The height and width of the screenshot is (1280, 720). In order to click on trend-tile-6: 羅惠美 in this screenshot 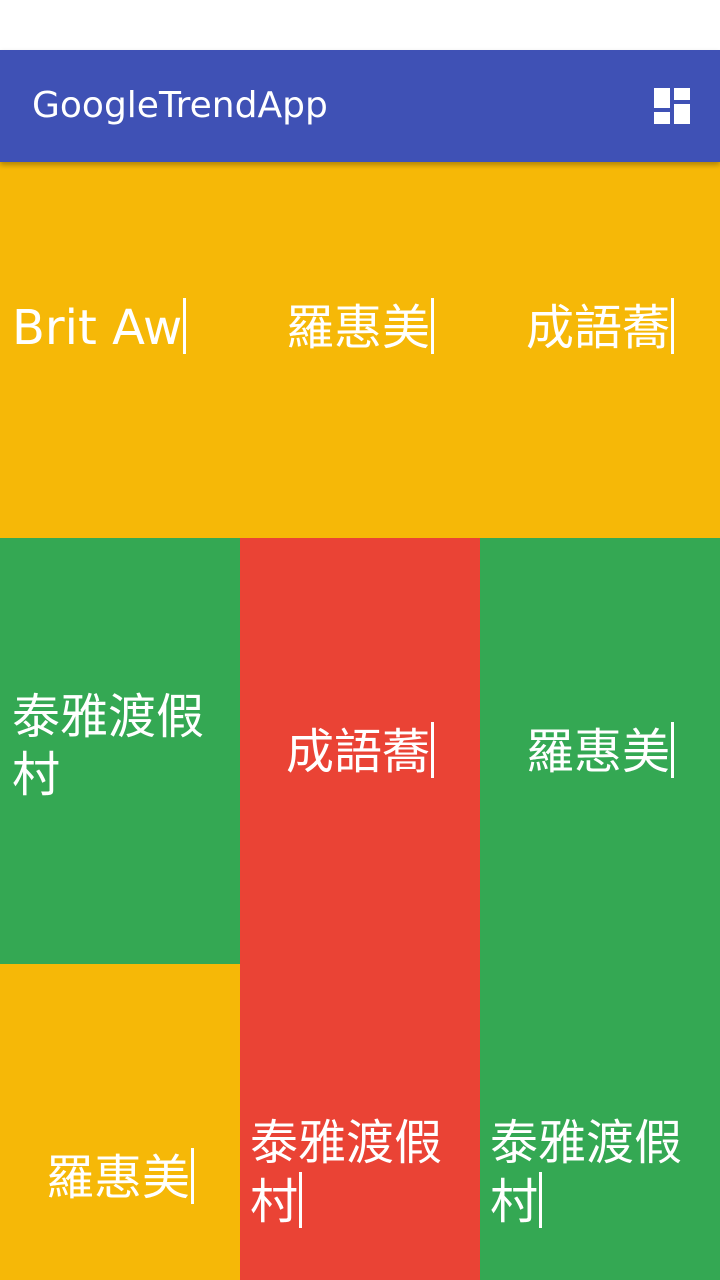, I will do `click(600, 751)`.